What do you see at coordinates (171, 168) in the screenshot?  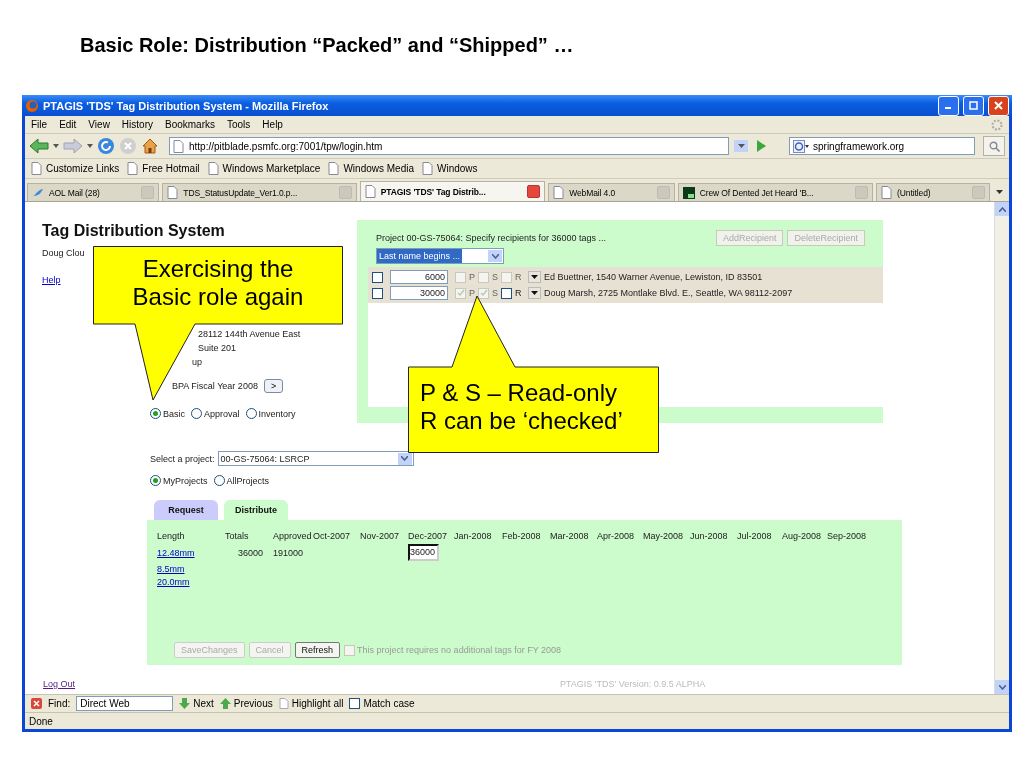 I see `bookmark-link: Free Hotmail` at bounding box center [171, 168].